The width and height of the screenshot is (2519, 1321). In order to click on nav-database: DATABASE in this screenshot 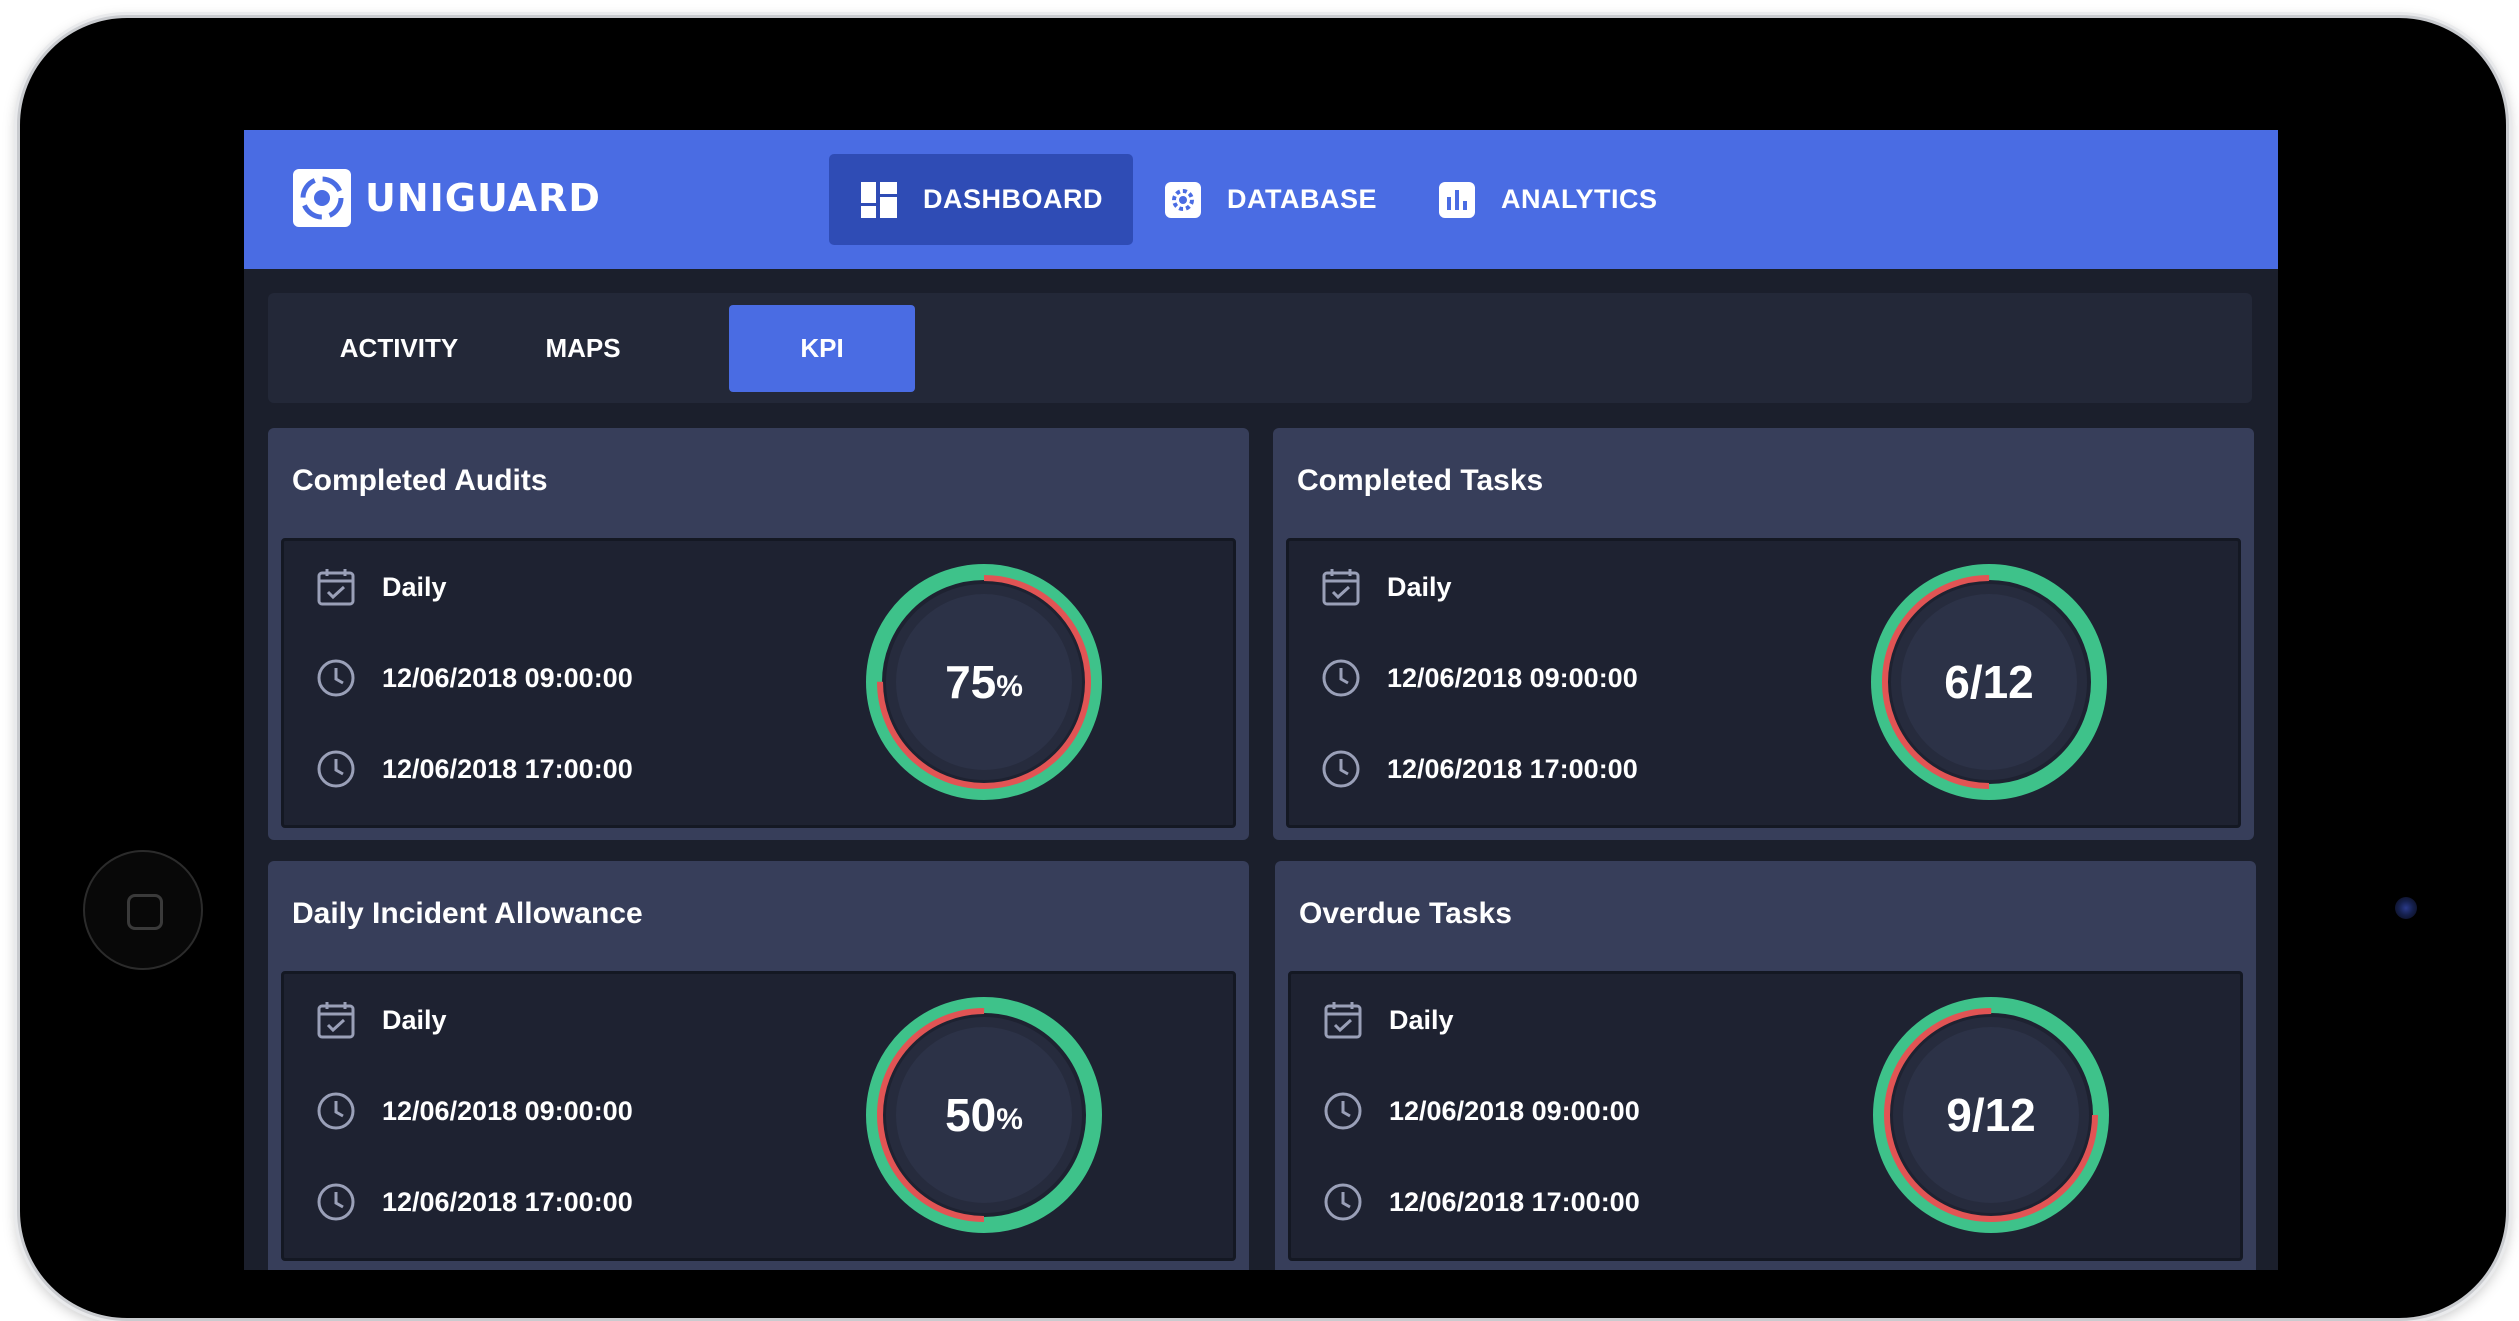, I will do `click(1270, 199)`.